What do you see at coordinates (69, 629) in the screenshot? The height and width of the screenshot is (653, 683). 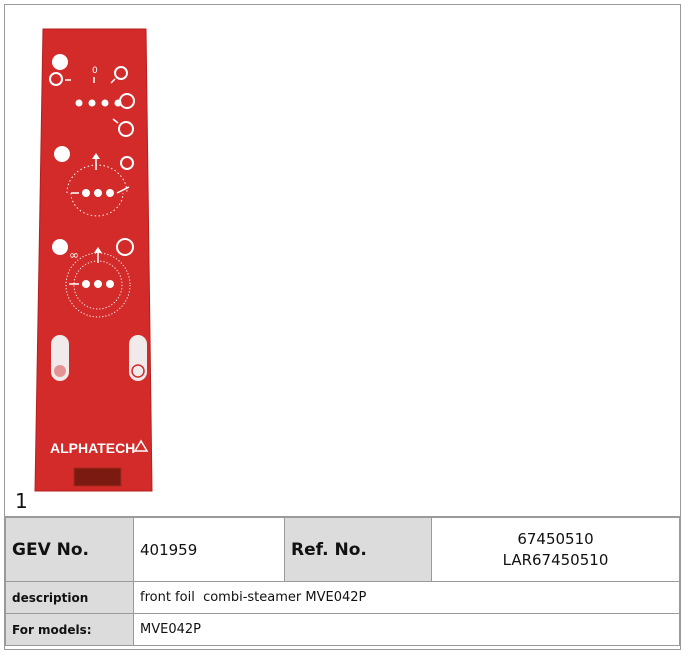 I see `models-label: For models:` at bounding box center [69, 629].